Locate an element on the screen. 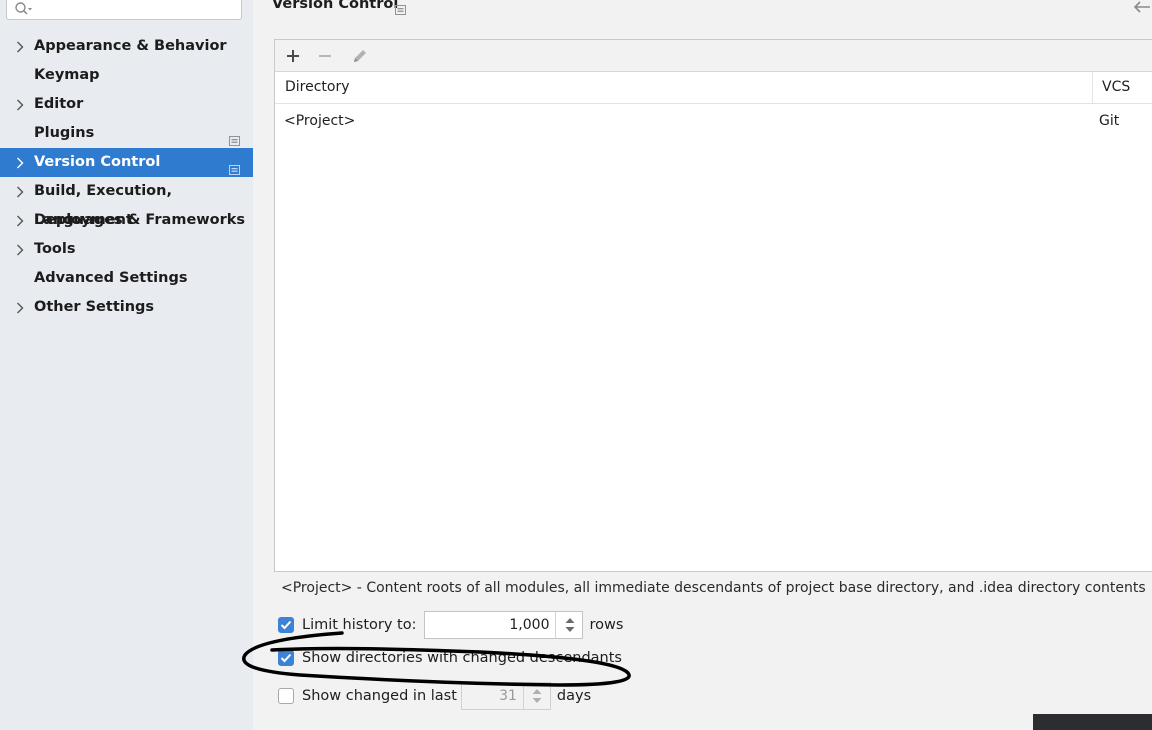 The image size is (1152, 730). sidebar-item-appearance-behavior: Appearance & Behavior is located at coordinates (126, 46).